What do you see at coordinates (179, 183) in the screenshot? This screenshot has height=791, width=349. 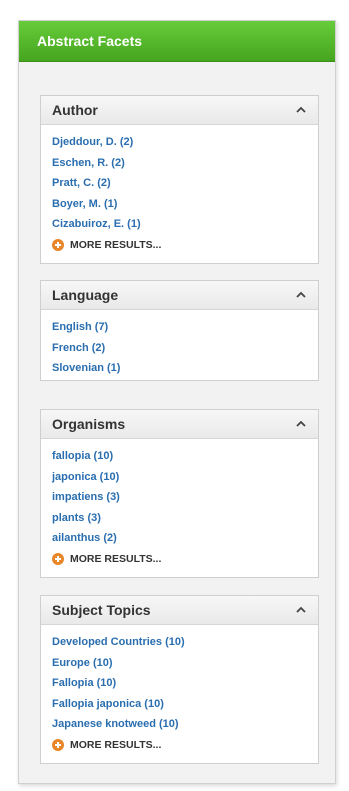 I see `facet-item: Pratt, C. (2)` at bounding box center [179, 183].